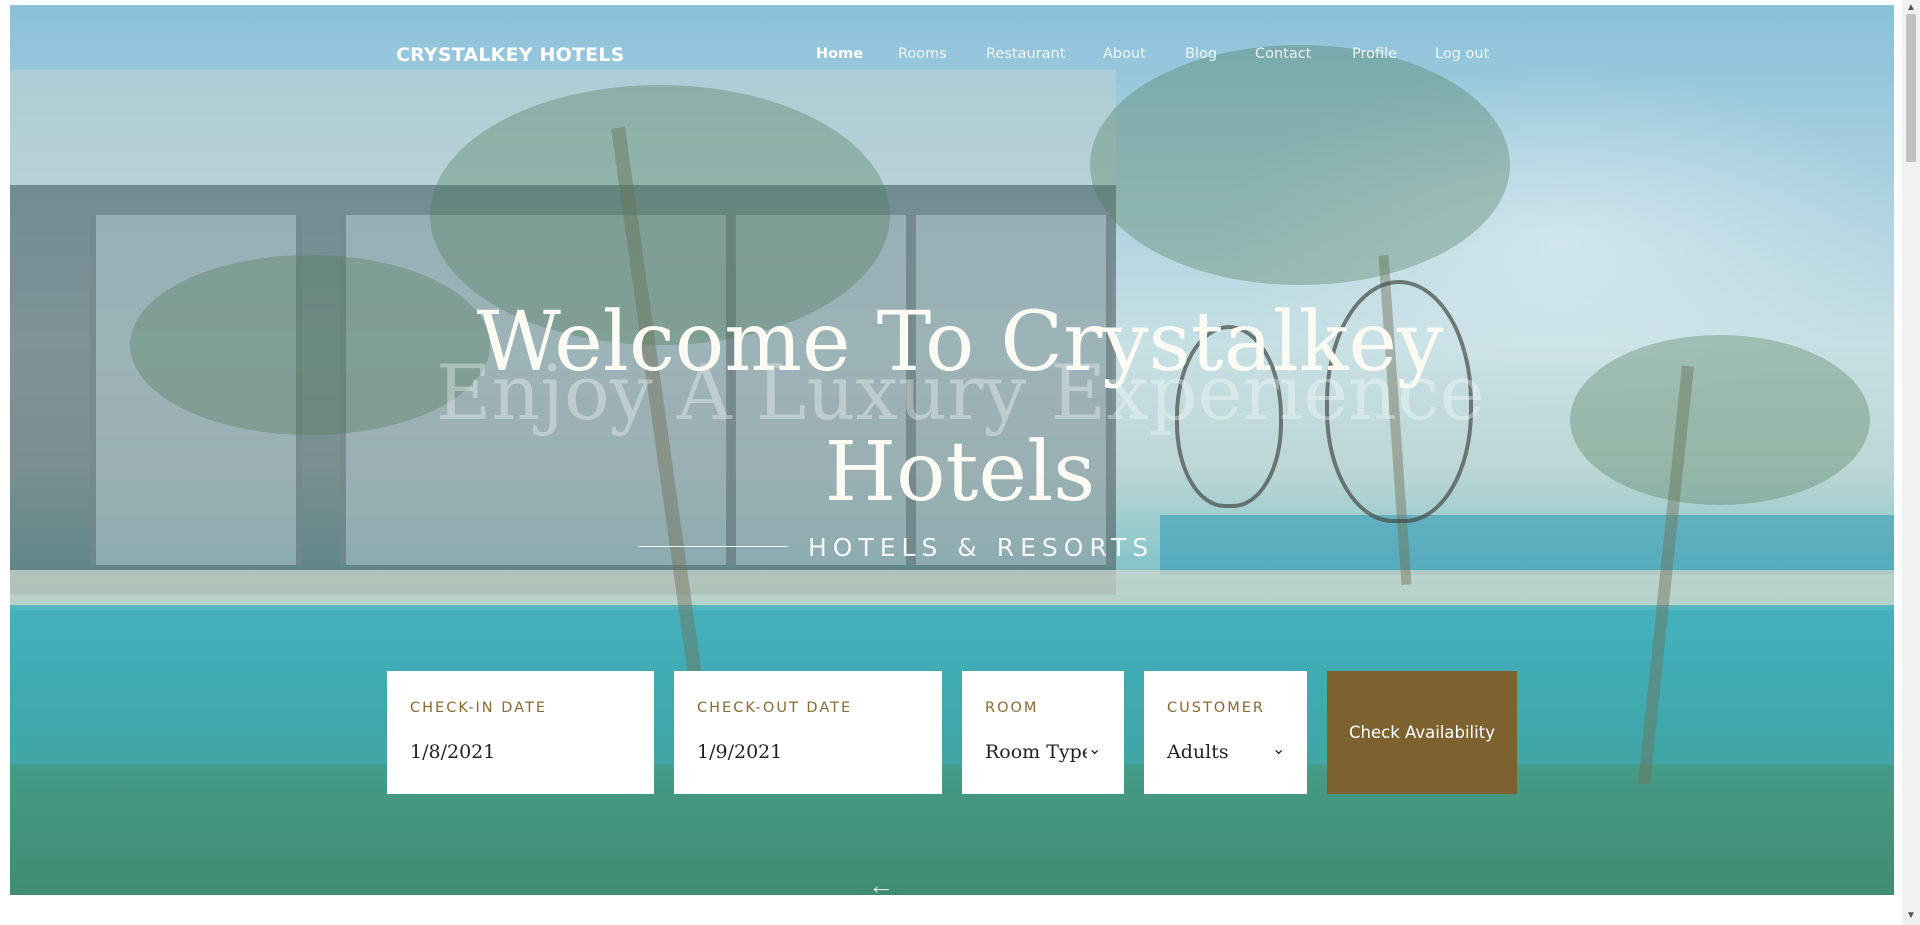 The width and height of the screenshot is (1920, 925). What do you see at coordinates (739, 752) in the screenshot?
I see `checkout-input: 1/9/2021` at bounding box center [739, 752].